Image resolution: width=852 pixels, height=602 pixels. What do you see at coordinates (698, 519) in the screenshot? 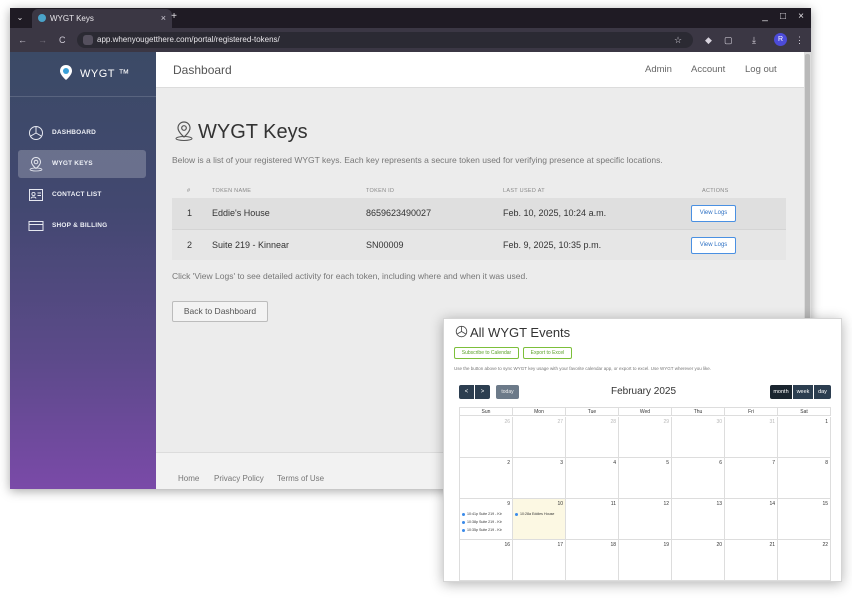
I see `calendar-day-cell: 13` at bounding box center [698, 519].